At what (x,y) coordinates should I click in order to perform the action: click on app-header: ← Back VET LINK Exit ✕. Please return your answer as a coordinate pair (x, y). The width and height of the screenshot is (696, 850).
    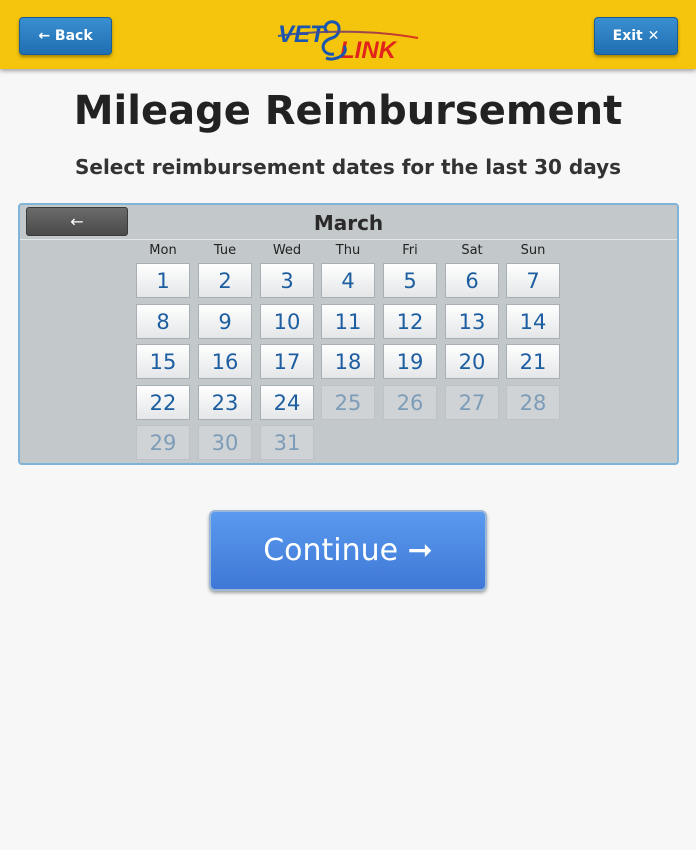
    Looking at the image, I should click on (348, 34).